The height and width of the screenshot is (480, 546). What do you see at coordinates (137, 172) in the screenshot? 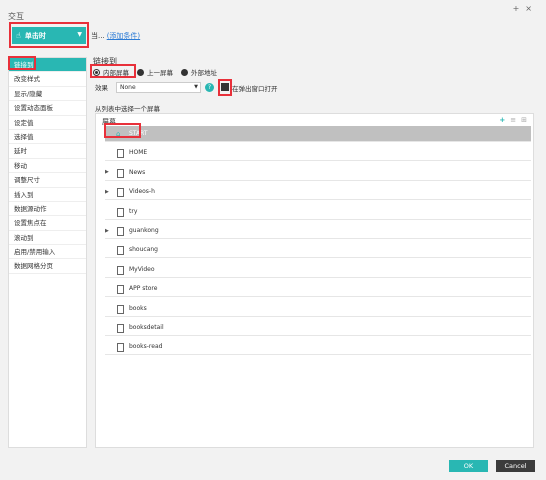
I see `screen-label: News` at bounding box center [137, 172].